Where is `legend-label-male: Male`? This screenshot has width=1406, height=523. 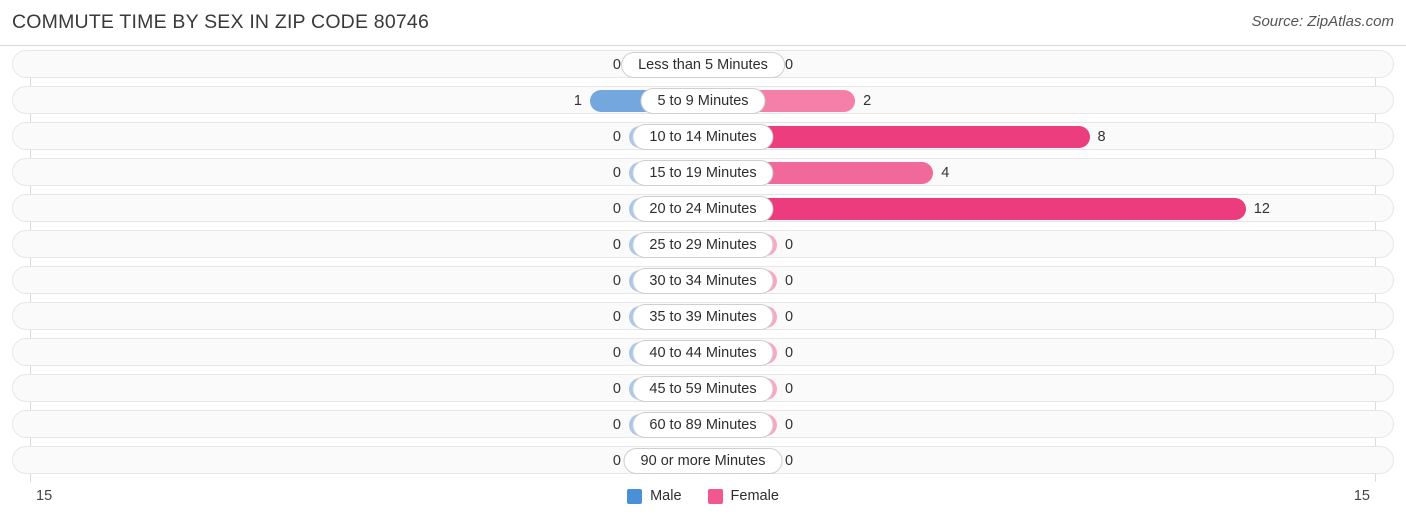
legend-label-male: Male is located at coordinates (666, 496).